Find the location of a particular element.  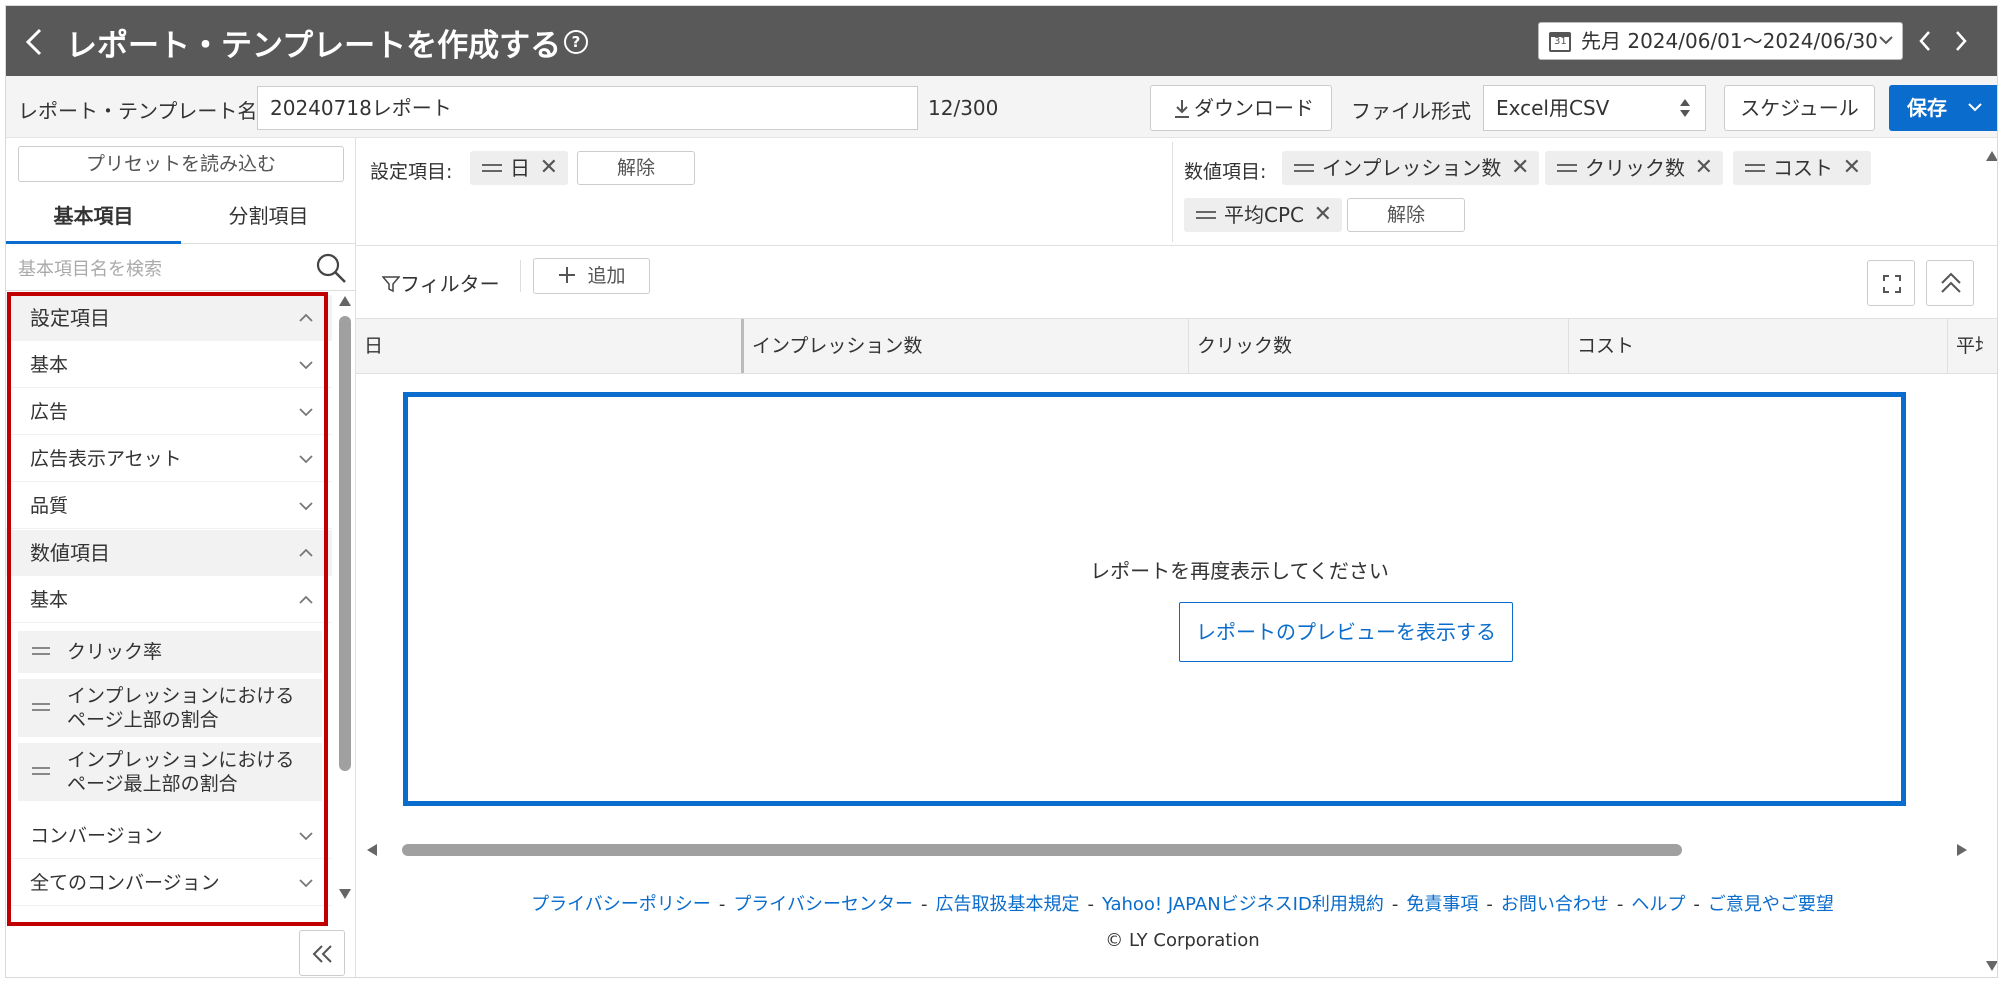

tree-row-all-conversions: 全てのコンバージョン is located at coordinates (169, 883).